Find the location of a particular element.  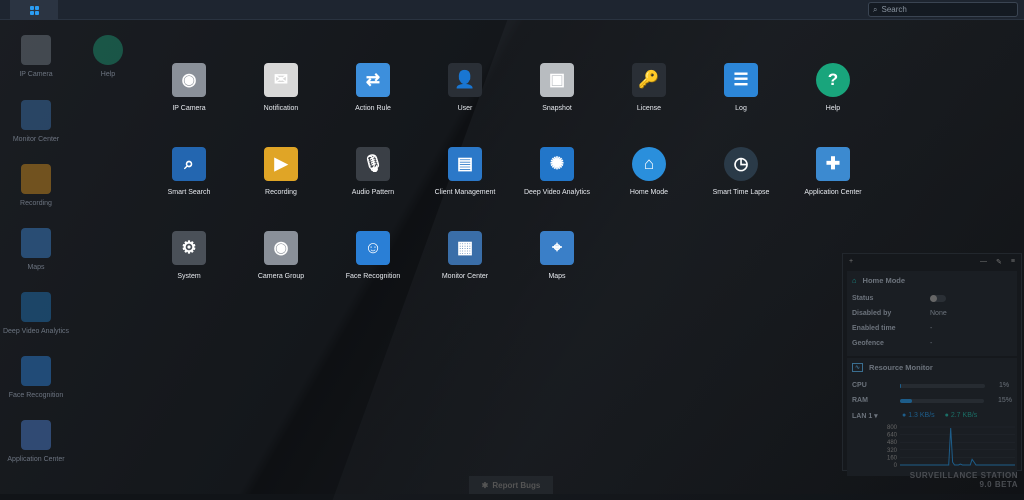

app-client-management: ▤ Client Management is located at coordinates (465, 171).